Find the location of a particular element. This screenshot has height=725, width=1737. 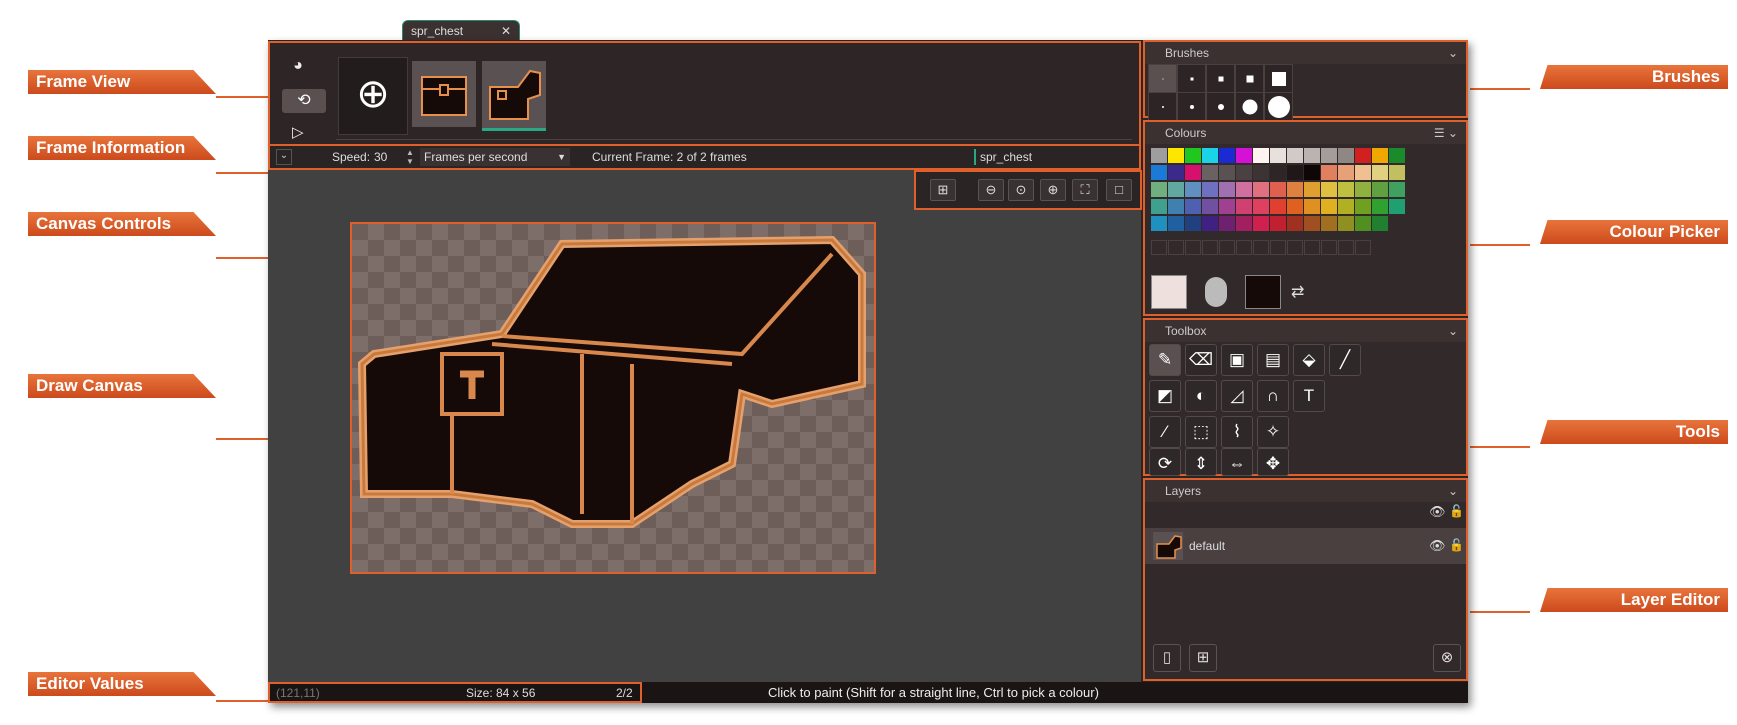

pencil-icon: ✎ is located at coordinates (1165, 360).